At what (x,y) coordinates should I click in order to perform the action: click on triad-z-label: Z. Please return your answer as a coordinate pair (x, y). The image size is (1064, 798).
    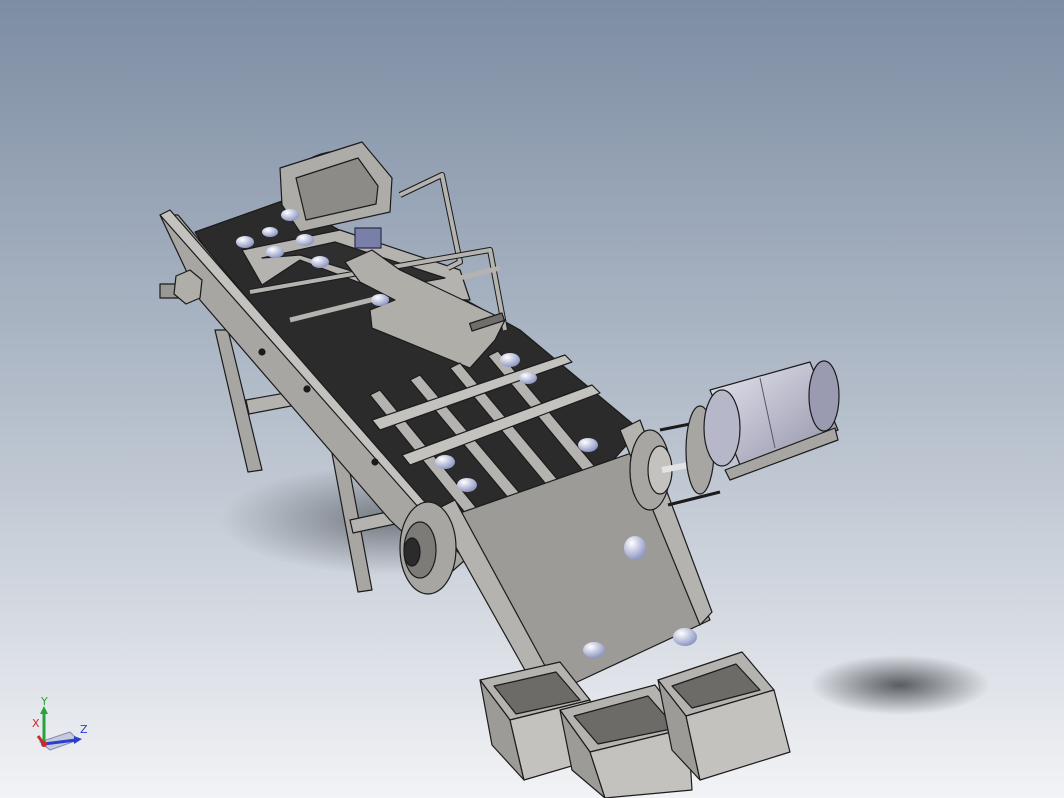
    Looking at the image, I should click on (84, 729).